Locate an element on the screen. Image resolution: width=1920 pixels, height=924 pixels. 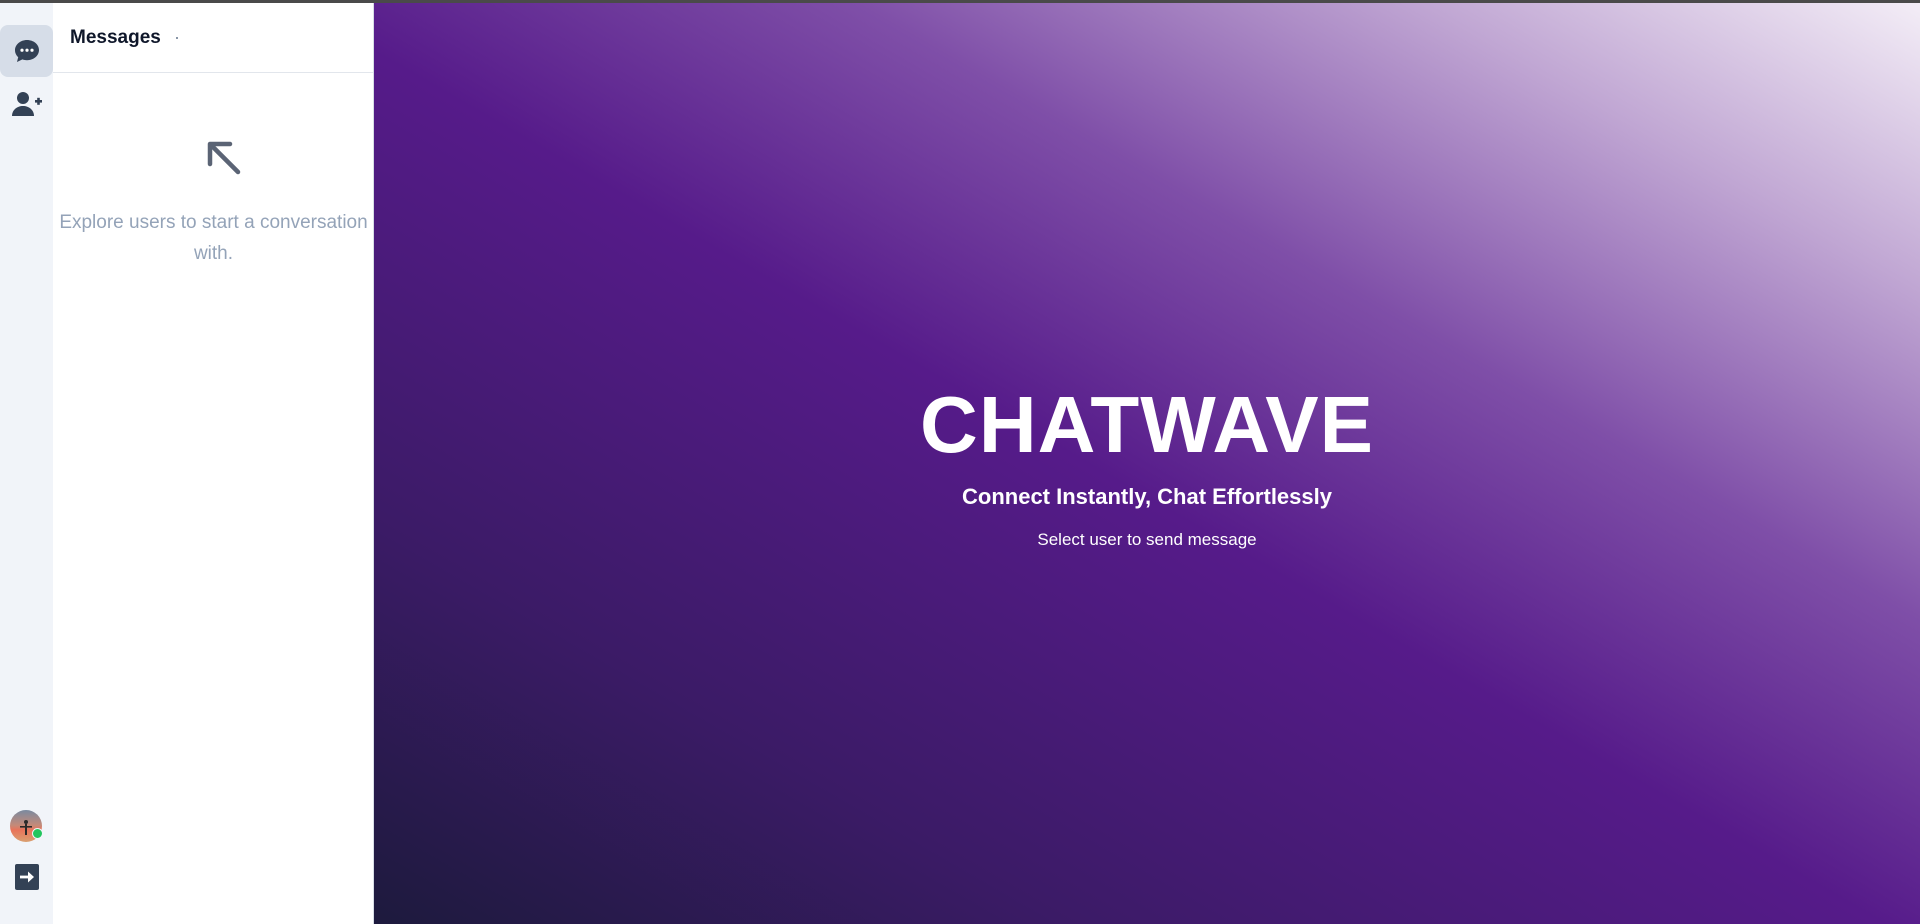
logout-icon is located at coordinates (26, 877).